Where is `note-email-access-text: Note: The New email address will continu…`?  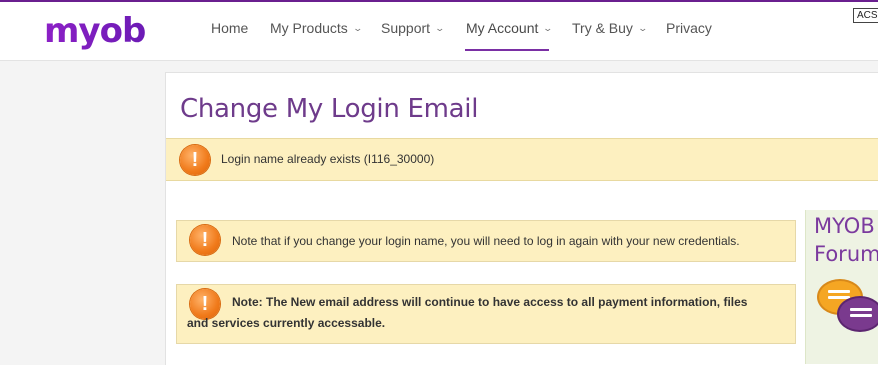 note-email-access-text: Note: The New email address will continu… is located at coordinates (467, 312).